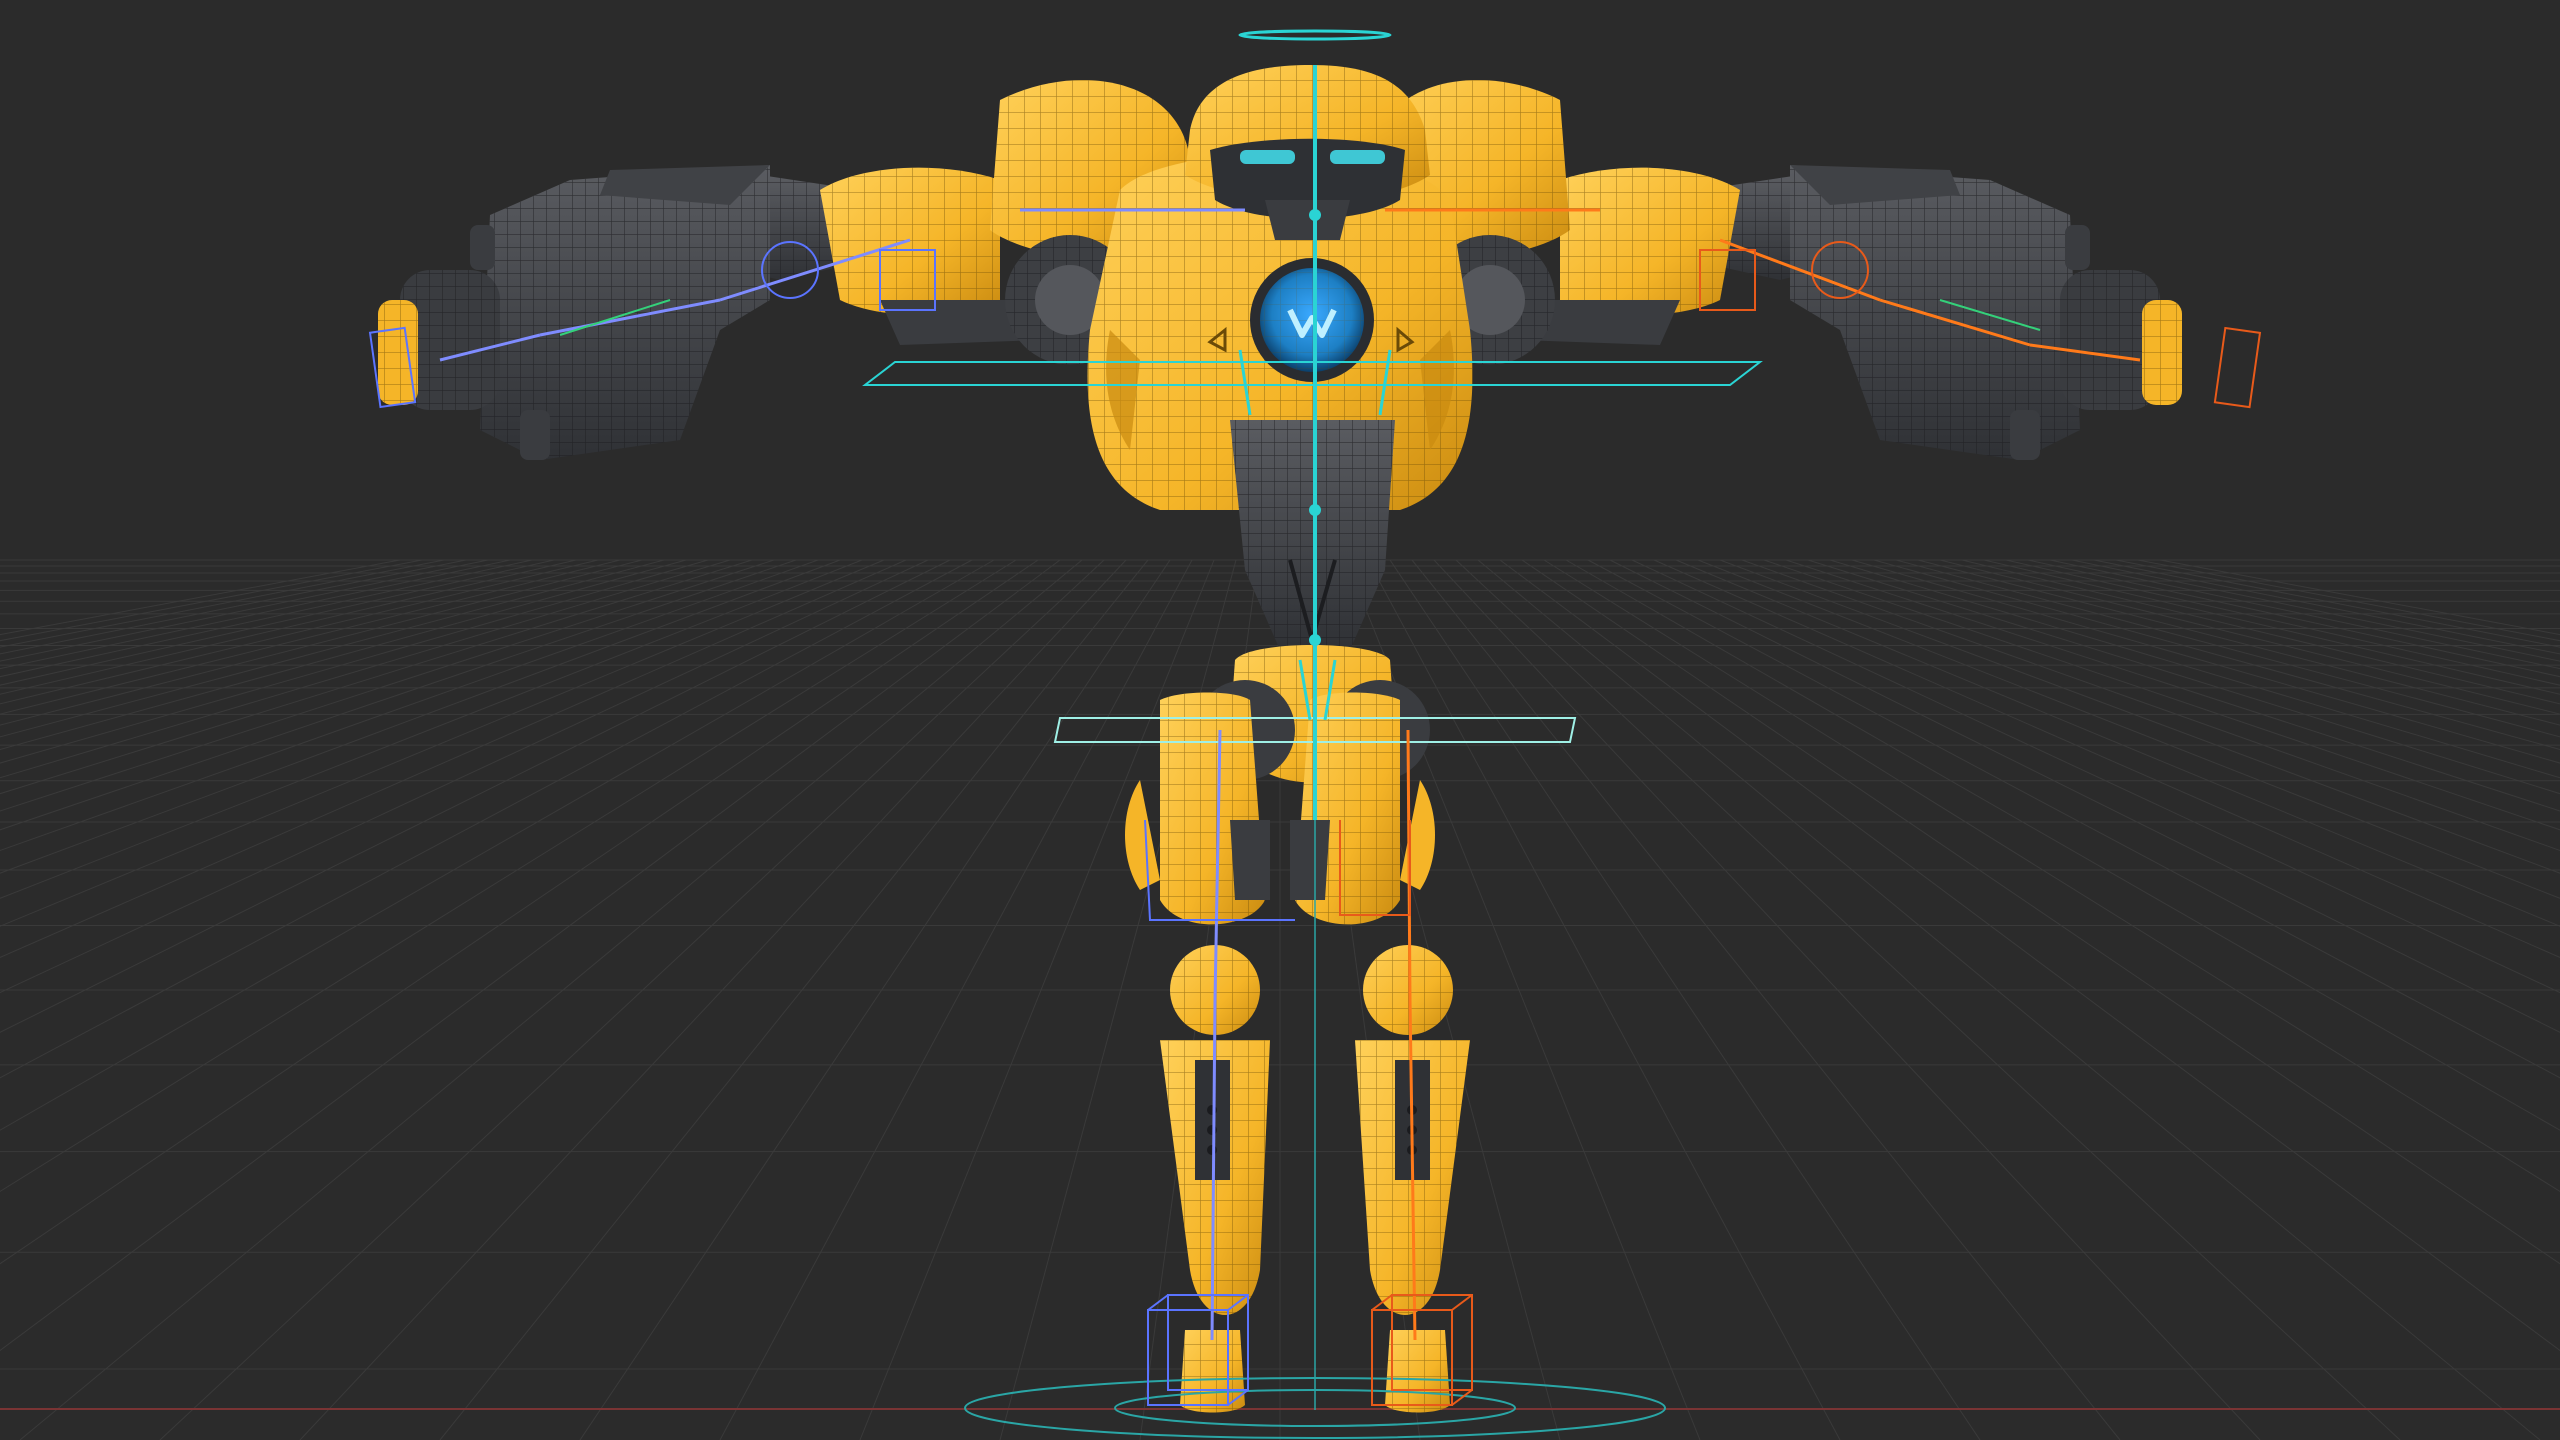  I want to click on right-arm-cannon, so click(1936, 312).